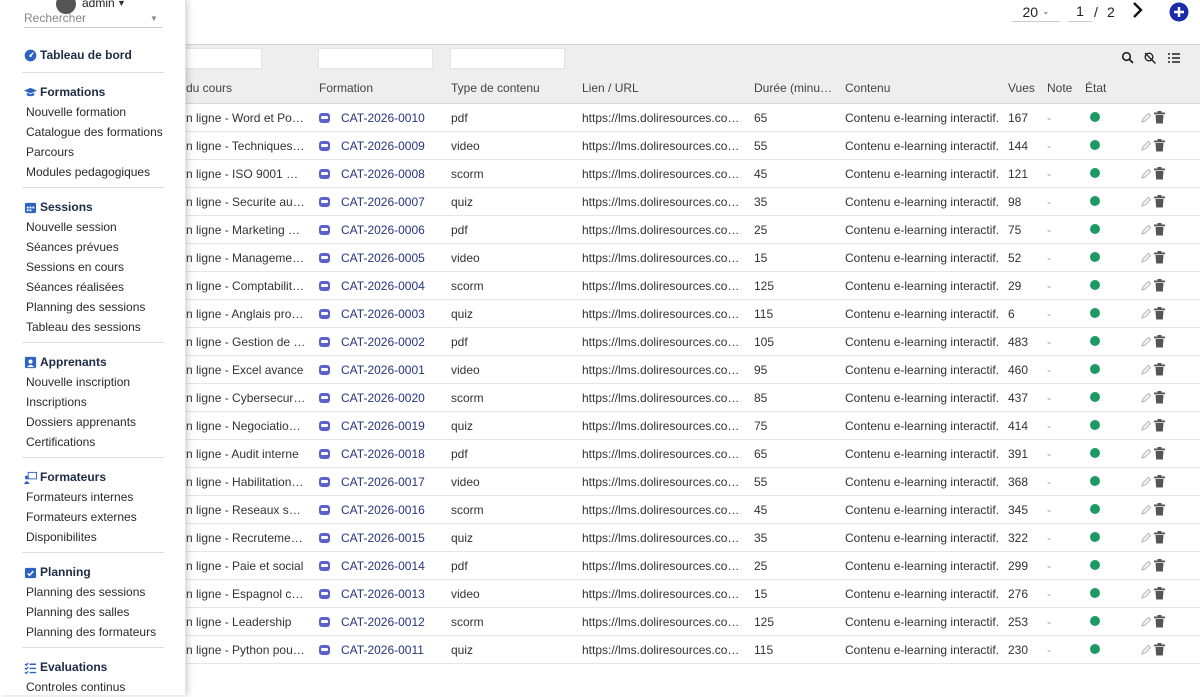 Image resolution: width=1200 pixels, height=697 pixels. What do you see at coordinates (386, 398) in the screenshot?
I see `cell-formation: CAT-2026-0020` at bounding box center [386, 398].